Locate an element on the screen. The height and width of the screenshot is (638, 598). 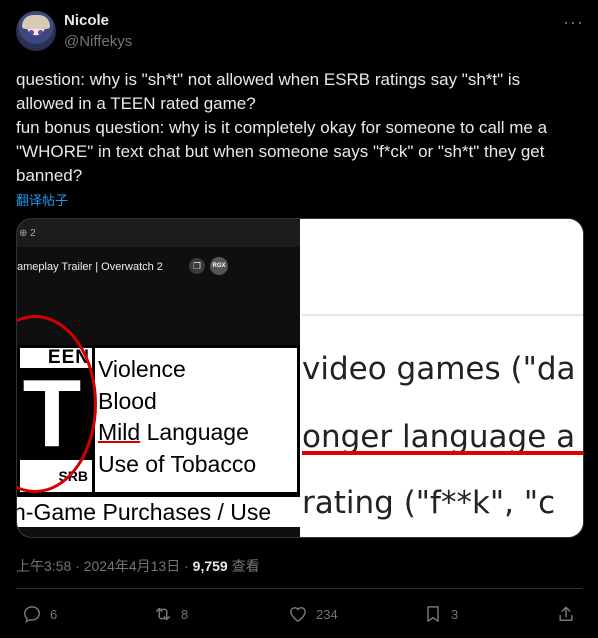
repost-icon is located at coordinates (163, 614).